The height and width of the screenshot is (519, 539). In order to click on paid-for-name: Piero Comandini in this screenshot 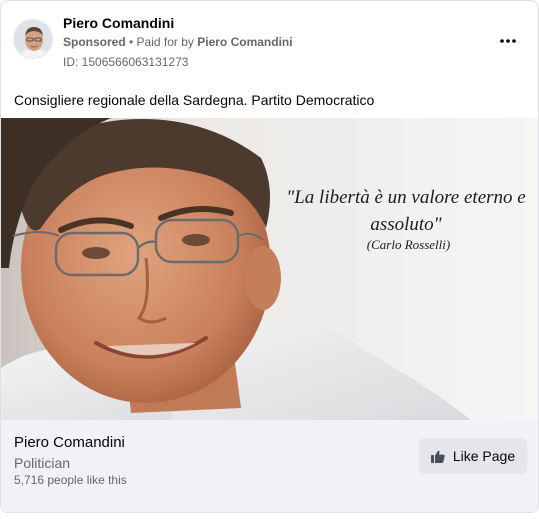, I will do `click(244, 42)`.